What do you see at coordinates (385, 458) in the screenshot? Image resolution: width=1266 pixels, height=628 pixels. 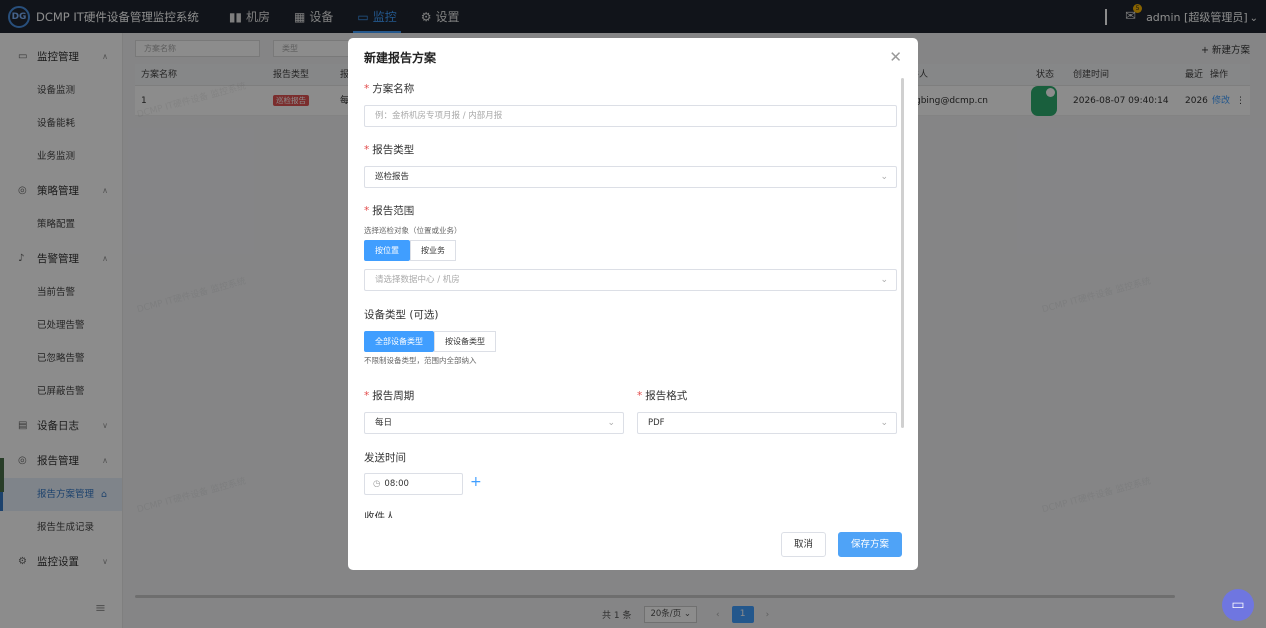 I see `send-time-label: 发送时间` at bounding box center [385, 458].